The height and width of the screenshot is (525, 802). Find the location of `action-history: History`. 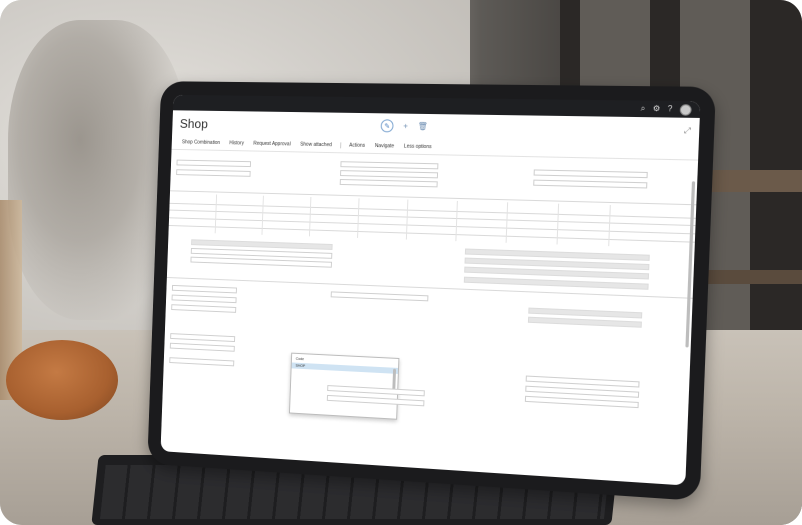

action-history: History is located at coordinates (237, 143).